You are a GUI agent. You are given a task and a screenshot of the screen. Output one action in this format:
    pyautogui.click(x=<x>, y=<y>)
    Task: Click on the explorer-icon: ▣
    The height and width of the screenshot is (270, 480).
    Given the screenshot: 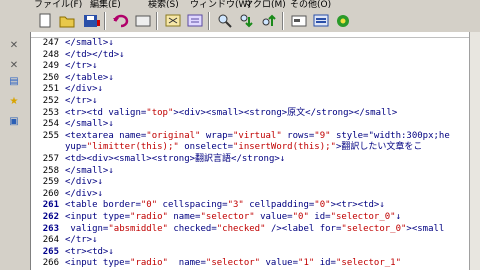 What is the action you would take?
    pyautogui.click(x=14, y=121)
    